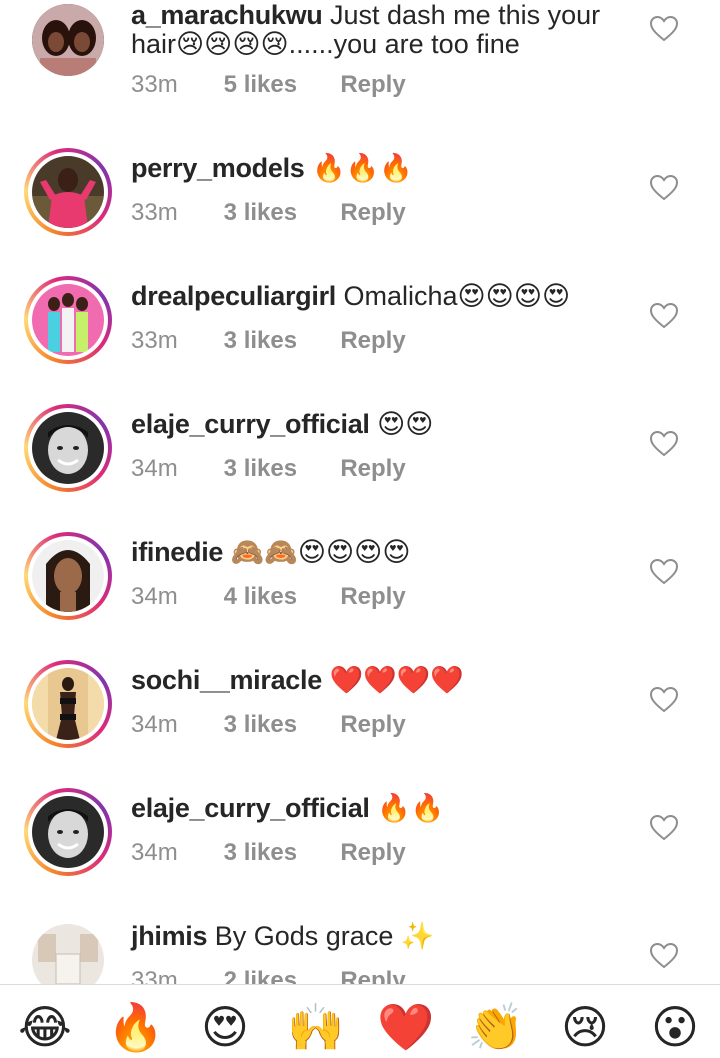 The height and width of the screenshot is (1058, 720). What do you see at coordinates (45, 1027) in the screenshot?
I see `emoji-tears-of-joy-button: 😂` at bounding box center [45, 1027].